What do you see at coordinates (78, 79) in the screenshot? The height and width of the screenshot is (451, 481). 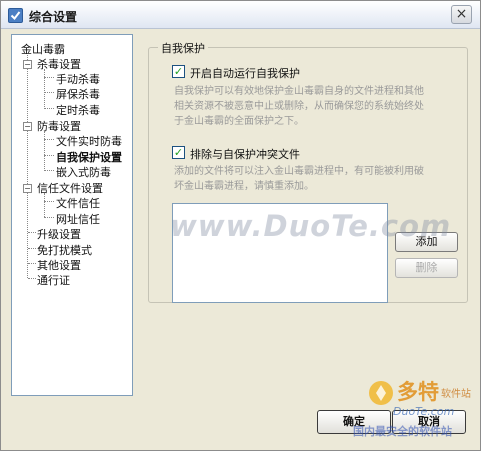 I see `tree-item-manual-scan: 手动杀毒` at bounding box center [78, 79].